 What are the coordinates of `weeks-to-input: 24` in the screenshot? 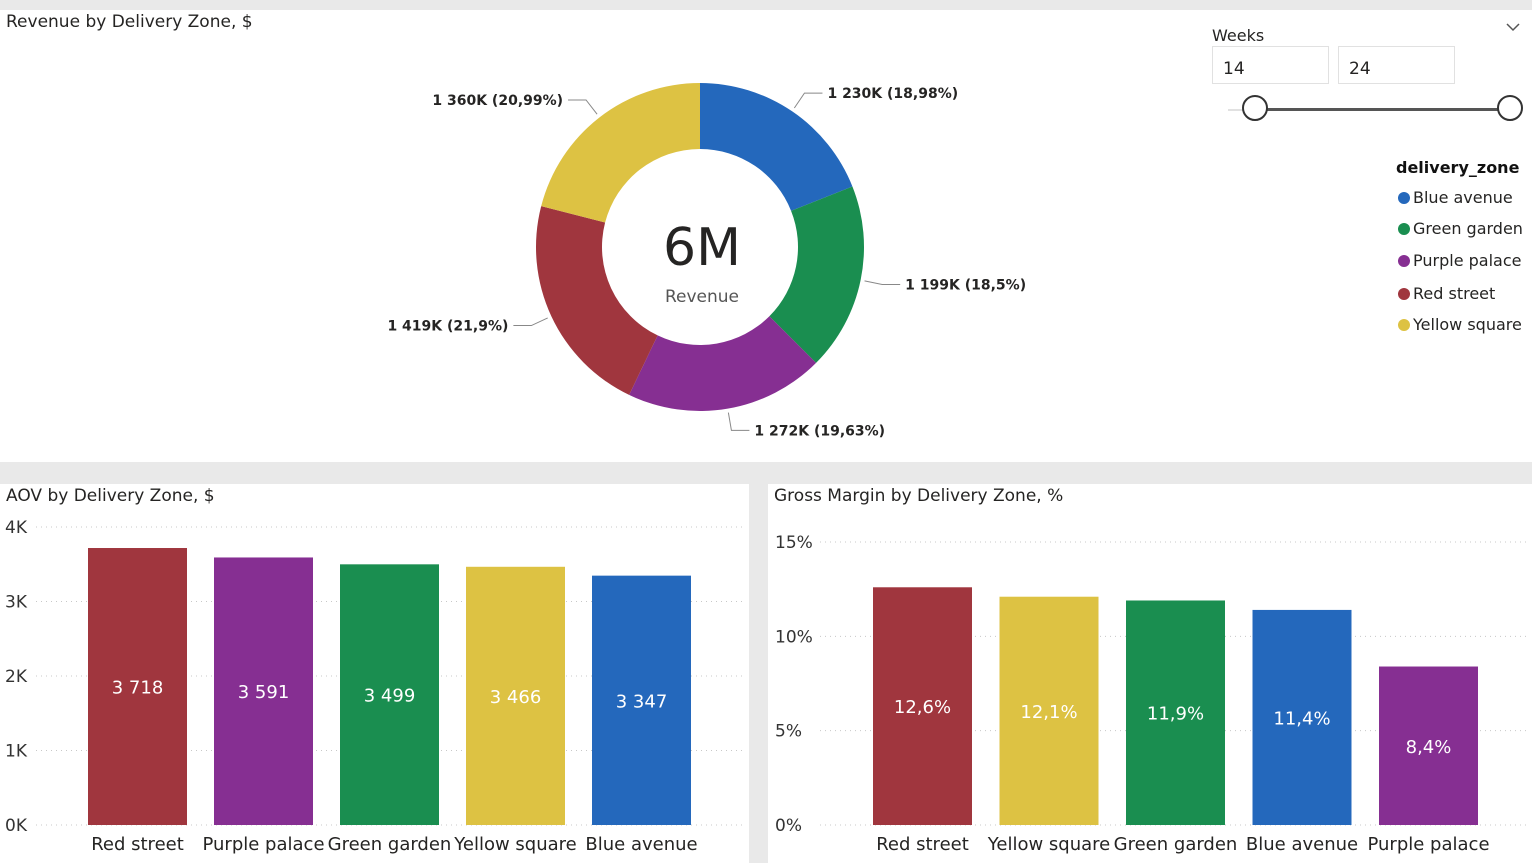 It's located at (1396, 65).